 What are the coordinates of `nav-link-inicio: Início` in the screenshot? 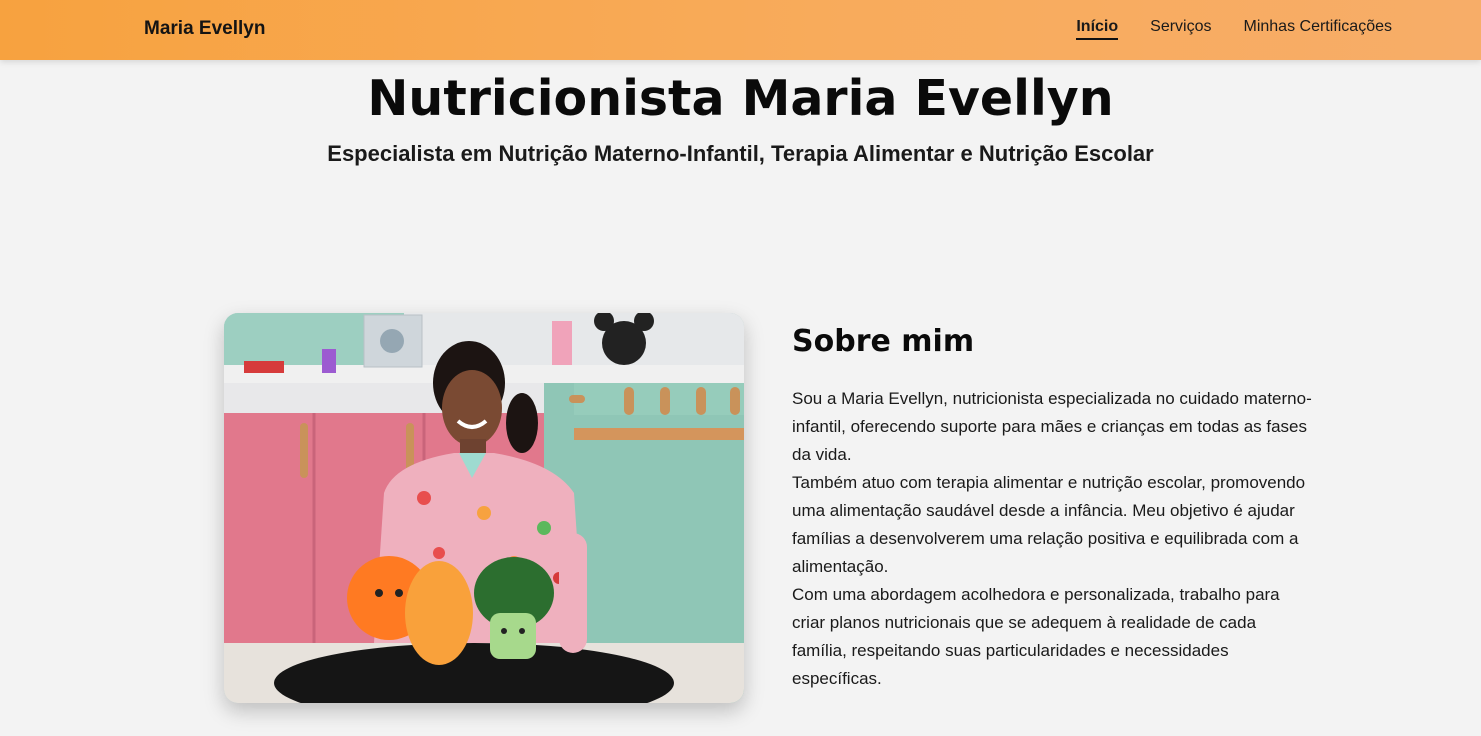 It's located at (1097, 29).